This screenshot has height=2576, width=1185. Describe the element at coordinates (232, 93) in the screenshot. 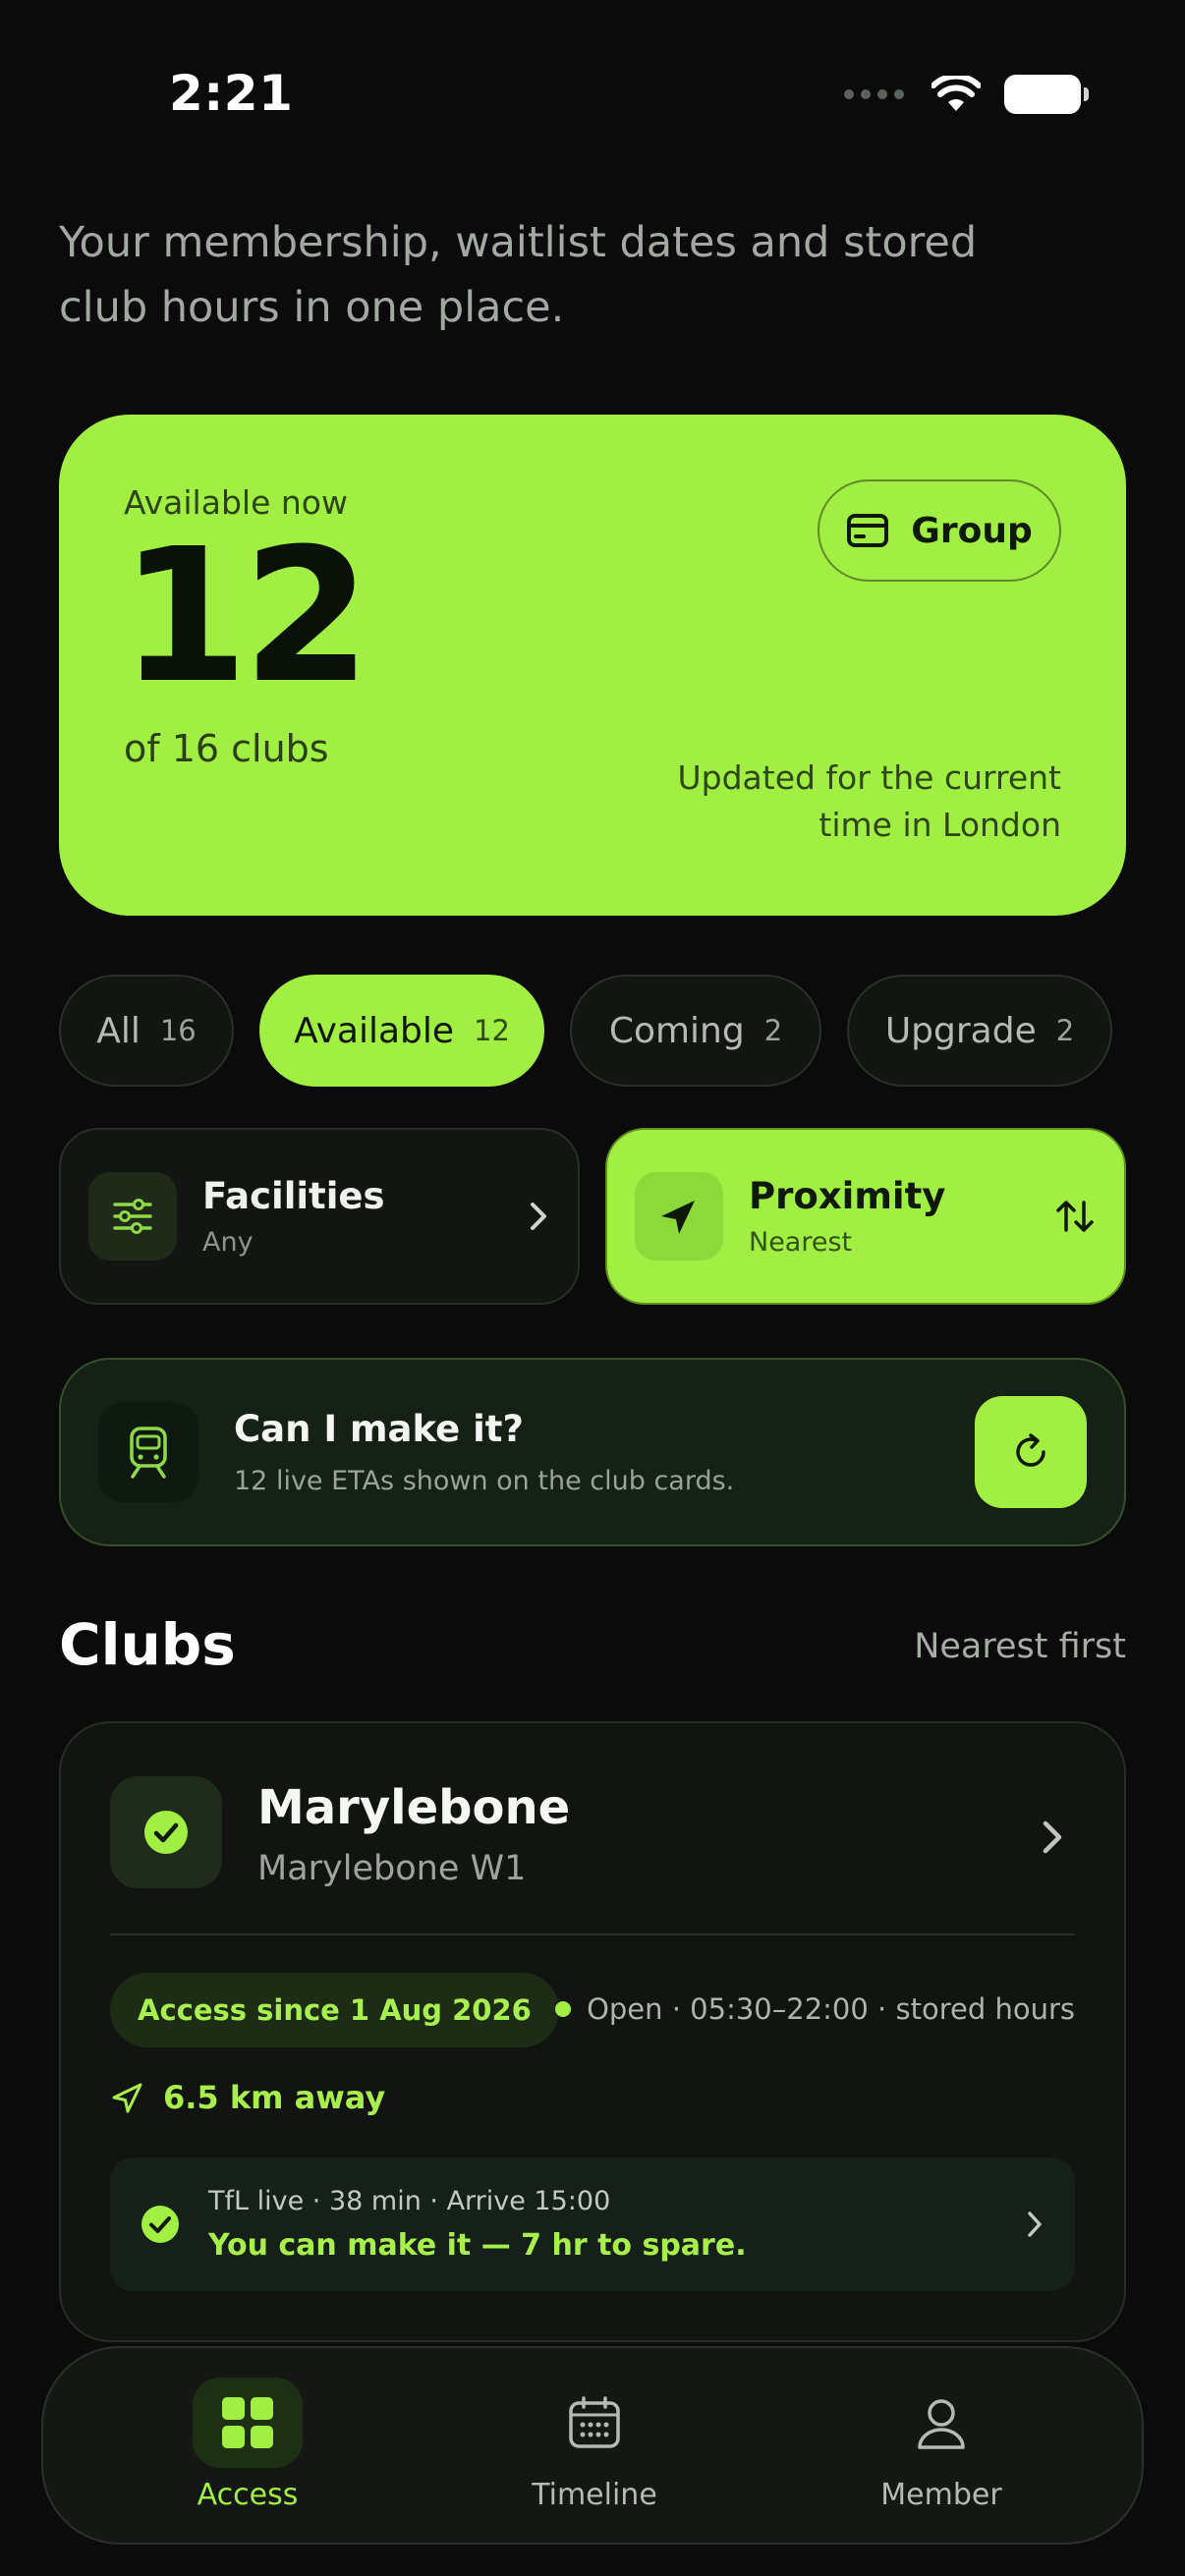

I see `status-time: 2:21` at that location.